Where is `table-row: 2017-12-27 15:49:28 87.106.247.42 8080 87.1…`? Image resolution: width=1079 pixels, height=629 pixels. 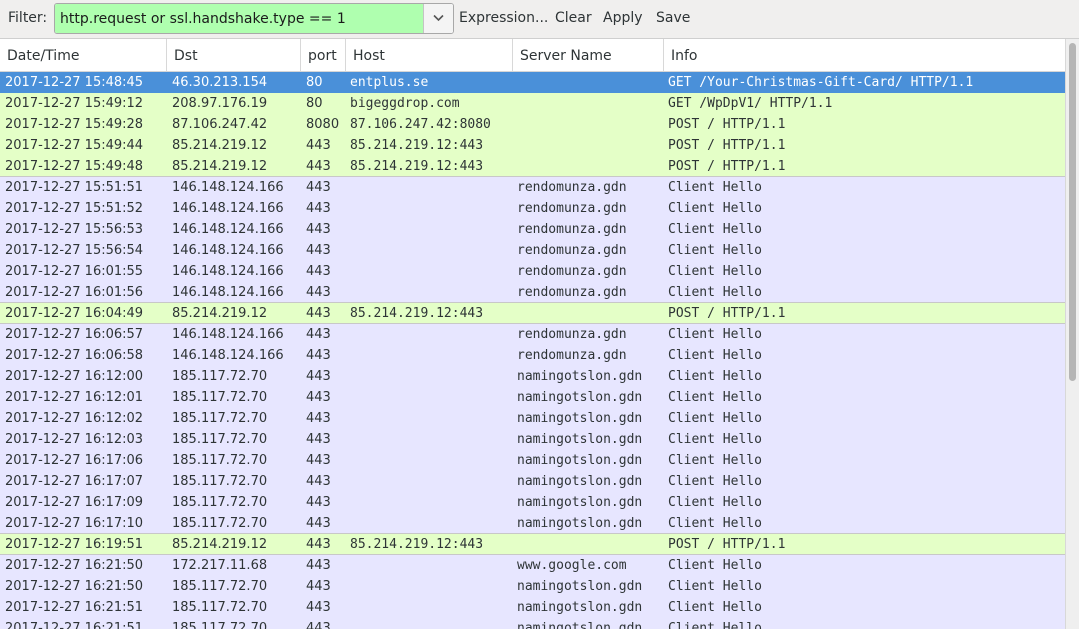 table-row: 2017-12-27 15:49:28 87.106.247.42 8080 87.1… is located at coordinates (532, 124).